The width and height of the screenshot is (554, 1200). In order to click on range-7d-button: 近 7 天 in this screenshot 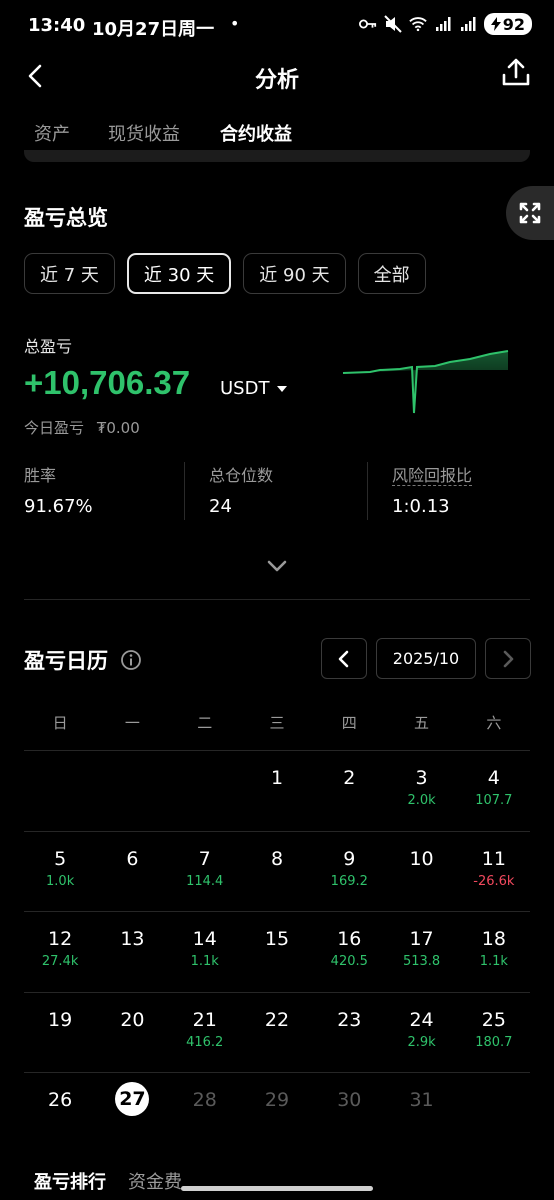, I will do `click(69, 273)`.